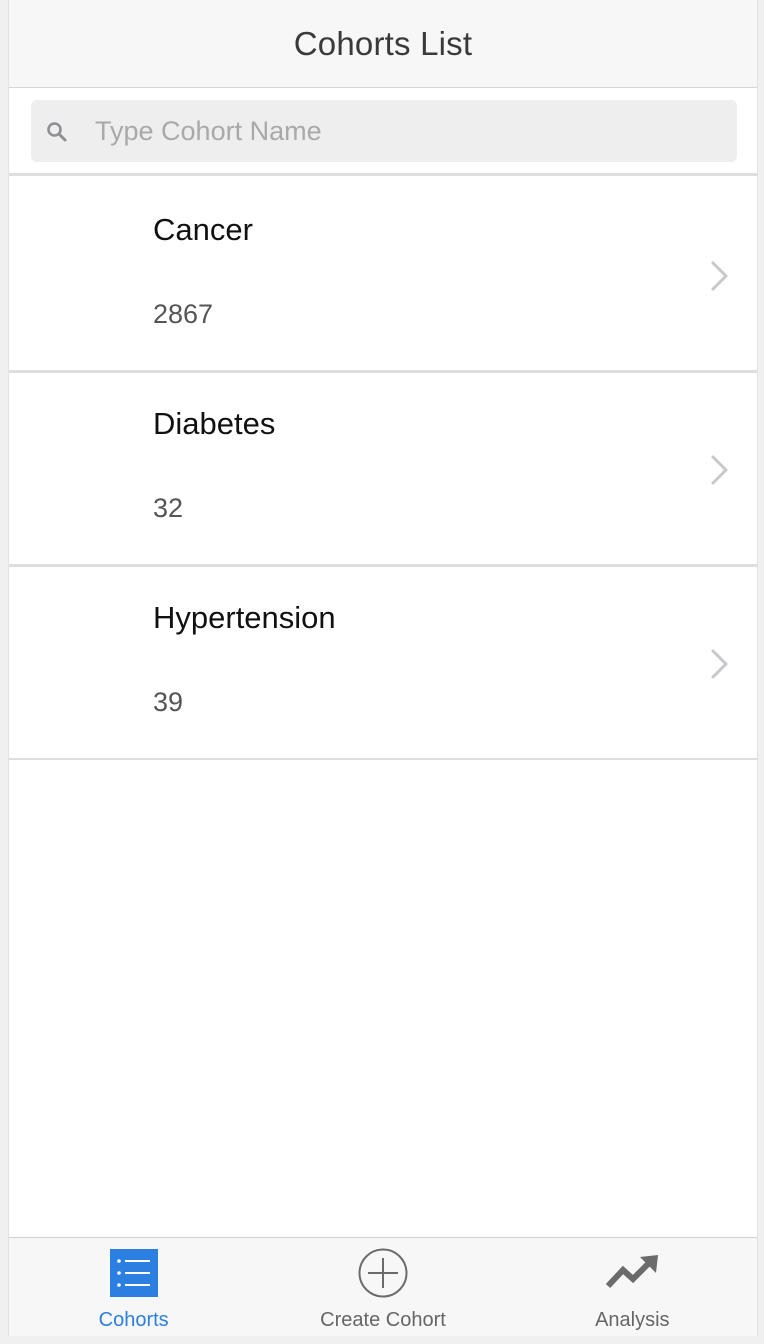  Describe the element at coordinates (168, 702) in the screenshot. I see `cohort-count: 39` at that location.